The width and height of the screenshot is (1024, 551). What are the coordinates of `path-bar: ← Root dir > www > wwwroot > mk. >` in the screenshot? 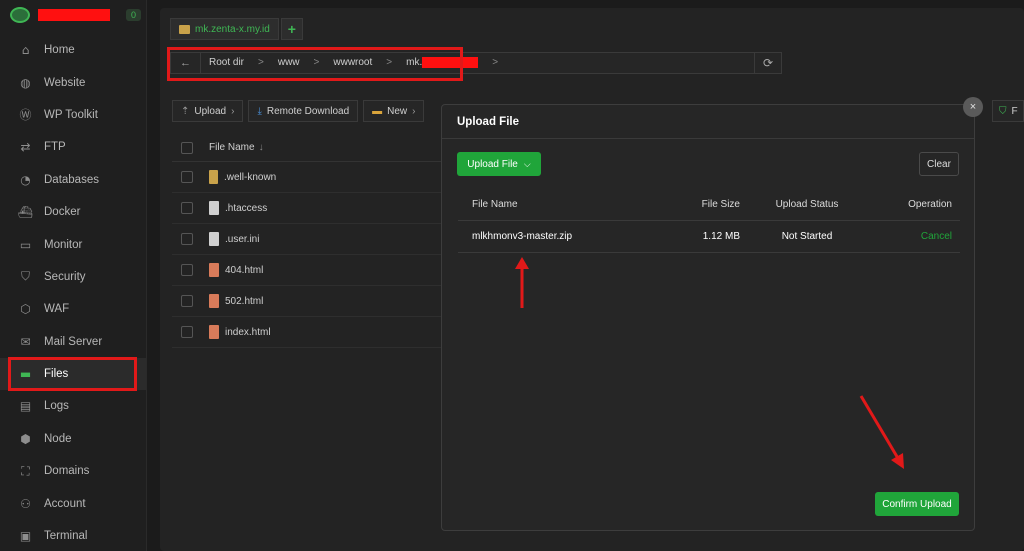 It's located at (476, 63).